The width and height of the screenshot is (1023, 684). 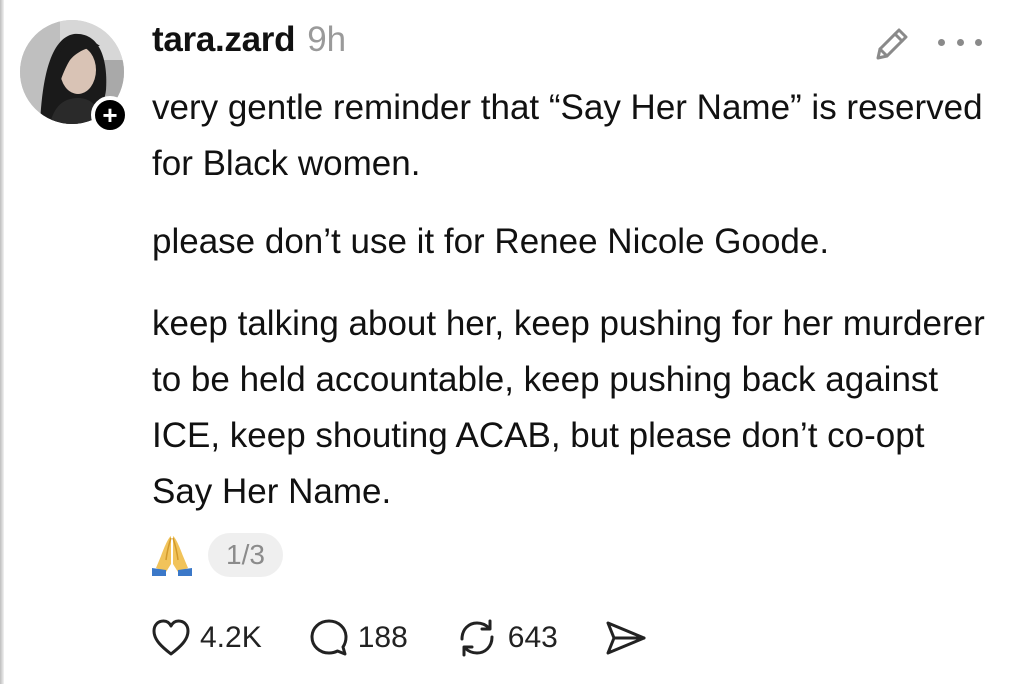 I want to click on action-bar: 4.2K 188 643, so click(x=422, y=638).